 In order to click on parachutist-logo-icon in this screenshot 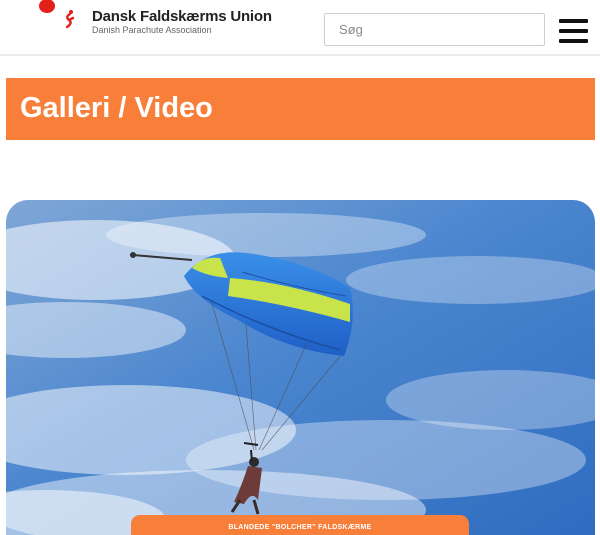, I will do `click(57, 14)`.